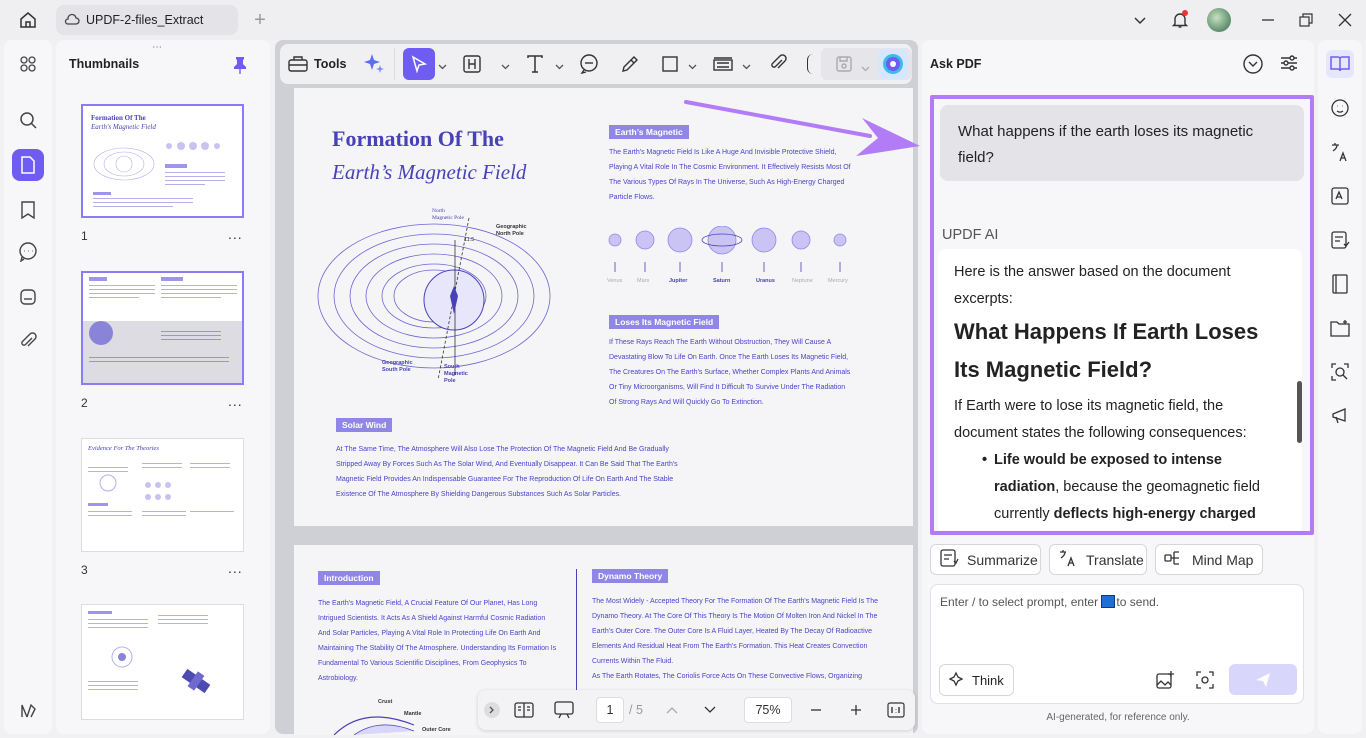  What do you see at coordinates (1263, 679) in the screenshot?
I see `send-button` at bounding box center [1263, 679].